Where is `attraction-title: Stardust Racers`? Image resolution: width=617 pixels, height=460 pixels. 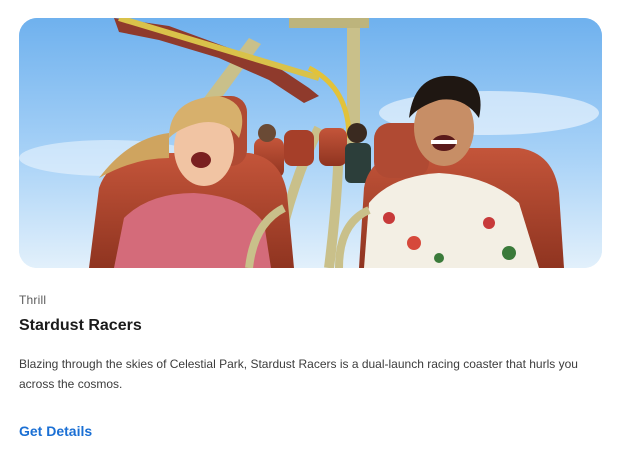 attraction-title: Stardust Racers is located at coordinates (80, 325).